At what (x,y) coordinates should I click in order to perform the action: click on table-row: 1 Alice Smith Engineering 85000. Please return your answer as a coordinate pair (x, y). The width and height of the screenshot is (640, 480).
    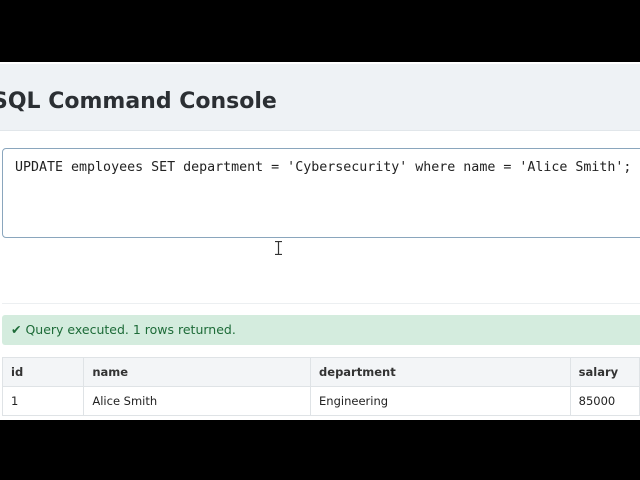
    Looking at the image, I should click on (320, 401).